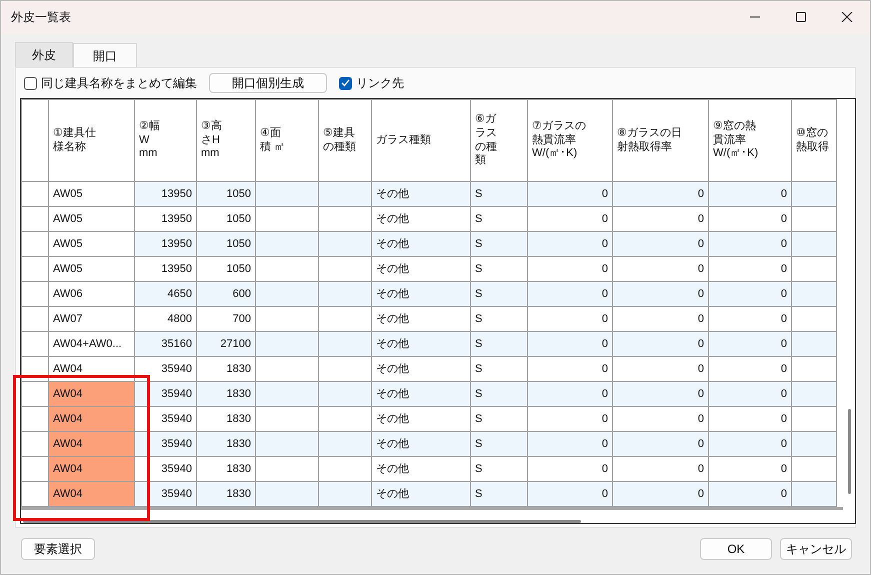 Image resolution: width=871 pixels, height=575 pixels. What do you see at coordinates (274, 140) in the screenshot?
I see `column-header: ④面積 ㎡` at bounding box center [274, 140].